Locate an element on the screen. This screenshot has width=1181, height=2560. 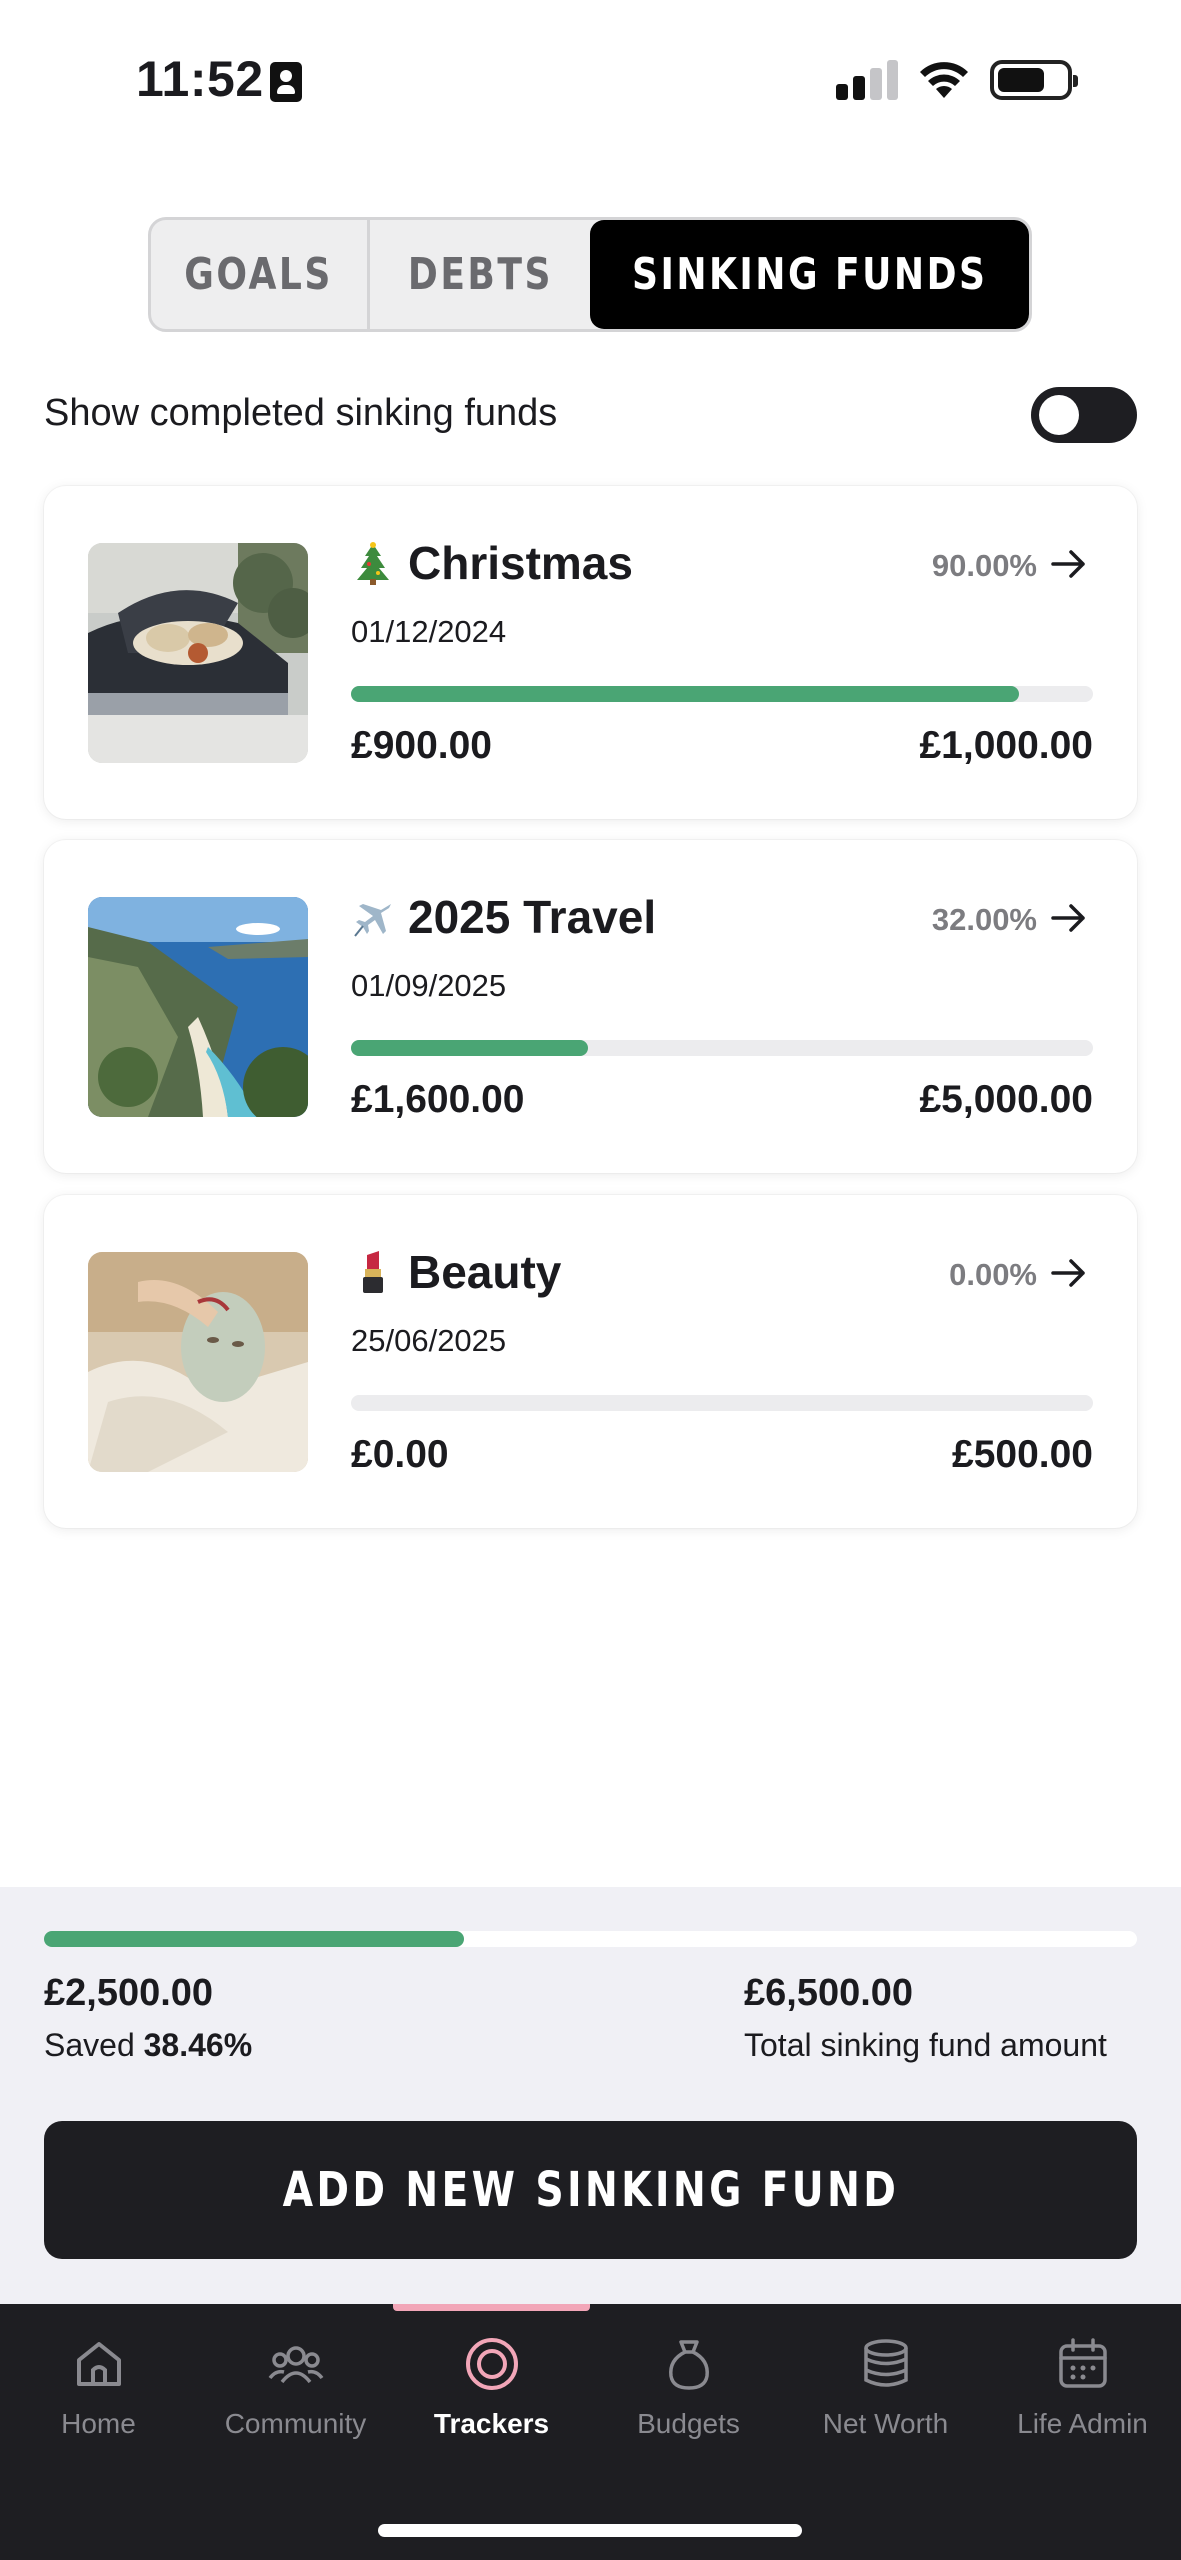
lipstick-icon is located at coordinates (373, 1272).